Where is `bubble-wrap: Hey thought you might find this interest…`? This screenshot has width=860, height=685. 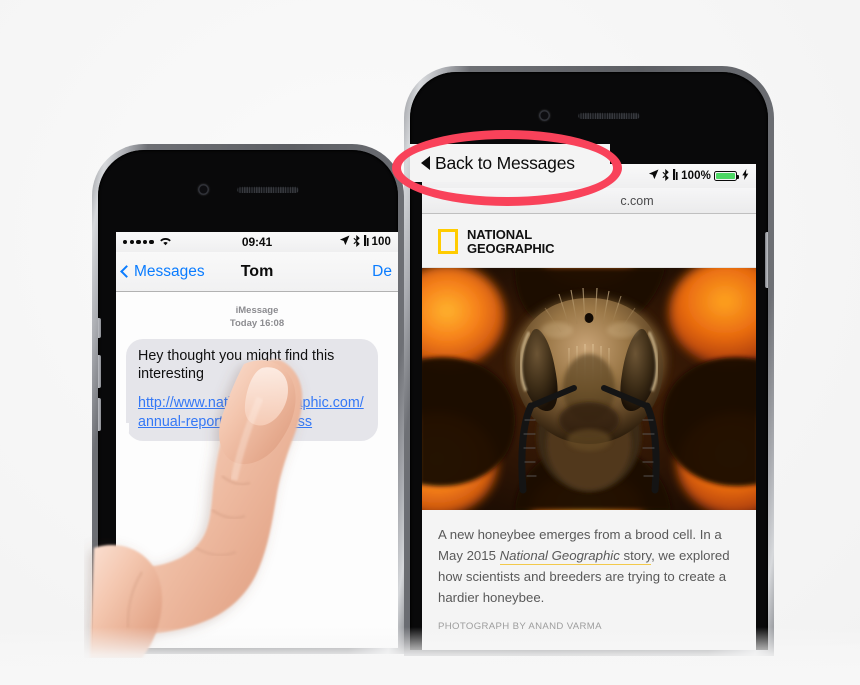 bubble-wrap: Hey thought you might find this interest… is located at coordinates (257, 390).